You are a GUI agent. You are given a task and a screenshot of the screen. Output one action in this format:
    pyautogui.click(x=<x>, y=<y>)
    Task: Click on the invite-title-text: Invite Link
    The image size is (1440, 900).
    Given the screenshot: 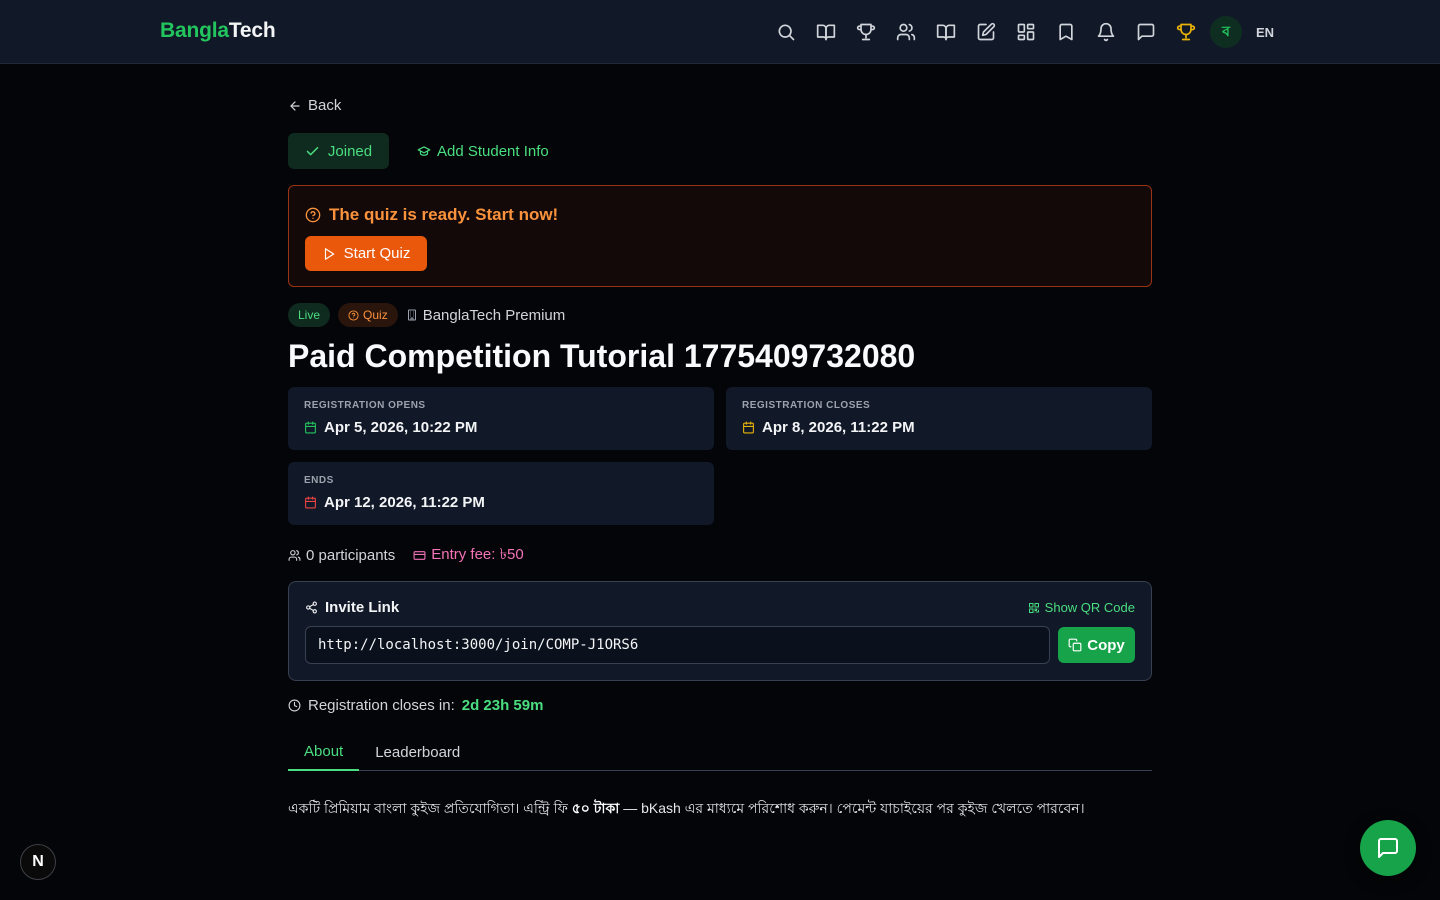 What is the action you would take?
    pyautogui.click(x=362, y=607)
    